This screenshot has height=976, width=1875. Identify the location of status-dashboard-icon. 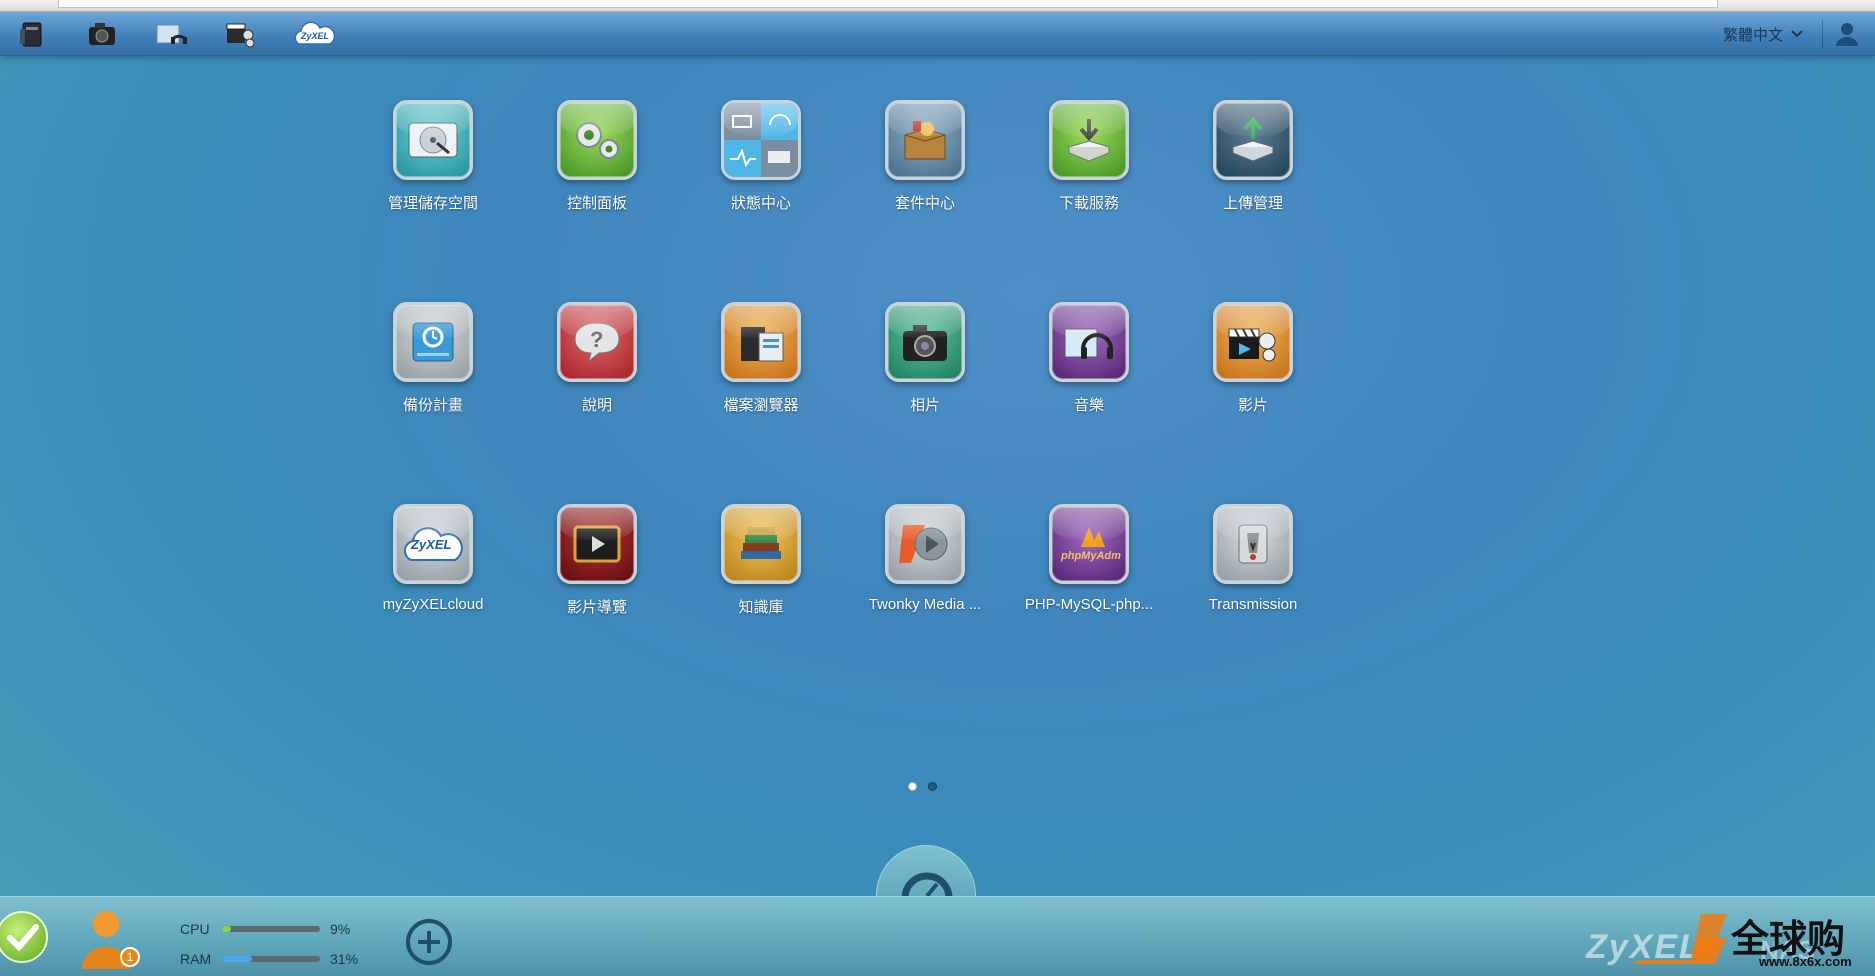
(761, 140).